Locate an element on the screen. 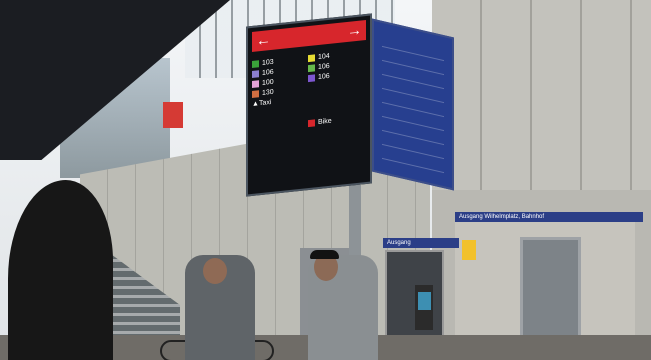 Image resolution: width=651 pixels, height=360 pixels. bike-row: Bike is located at coordinates (332, 121).